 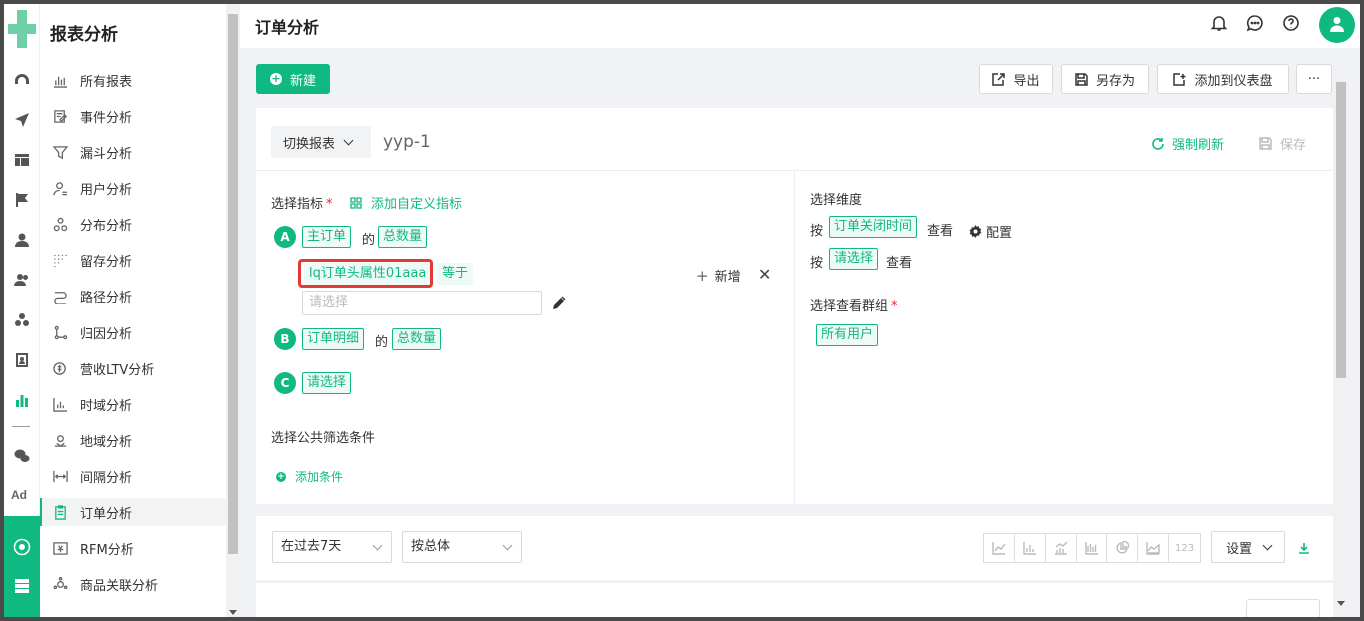 What do you see at coordinates (22, 200) in the screenshot?
I see `flag-icon` at bounding box center [22, 200].